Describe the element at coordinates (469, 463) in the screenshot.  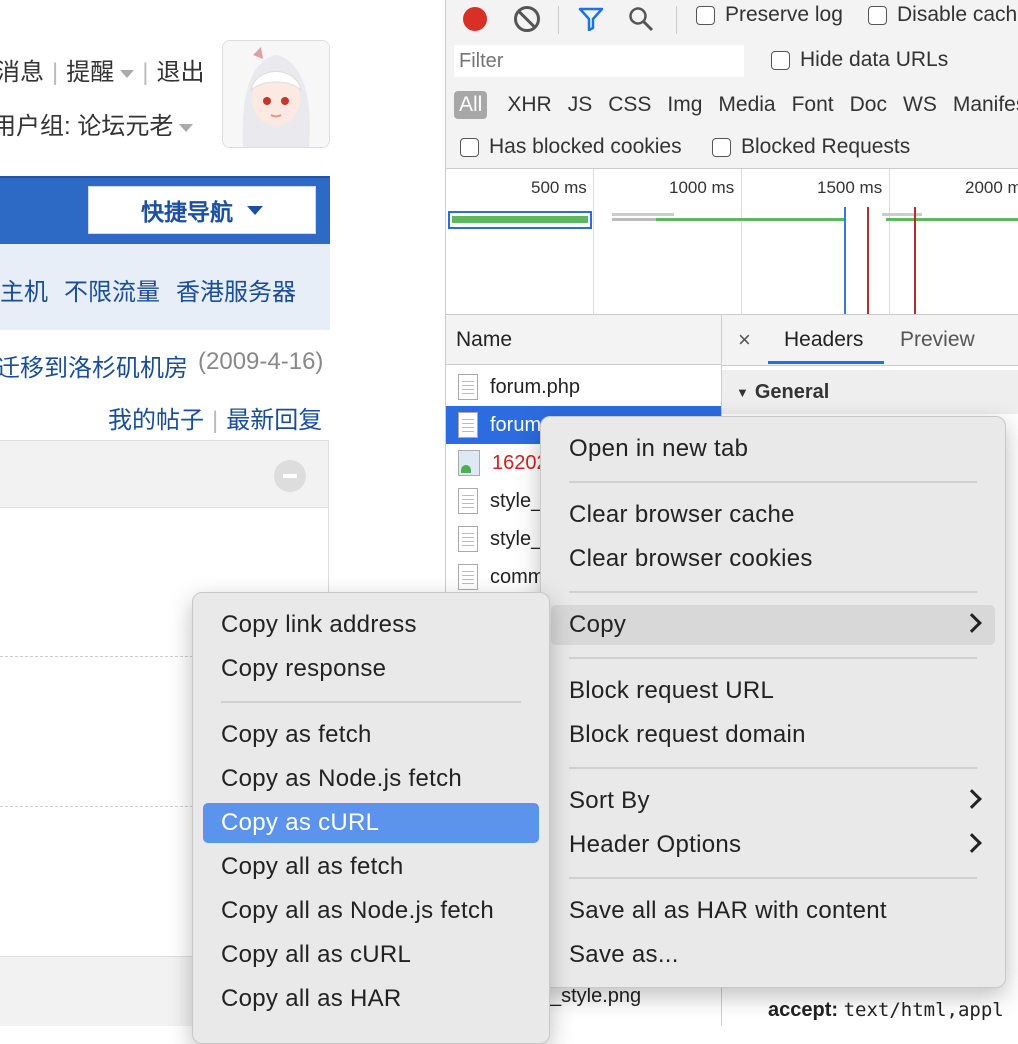
I see `image-icon` at that location.